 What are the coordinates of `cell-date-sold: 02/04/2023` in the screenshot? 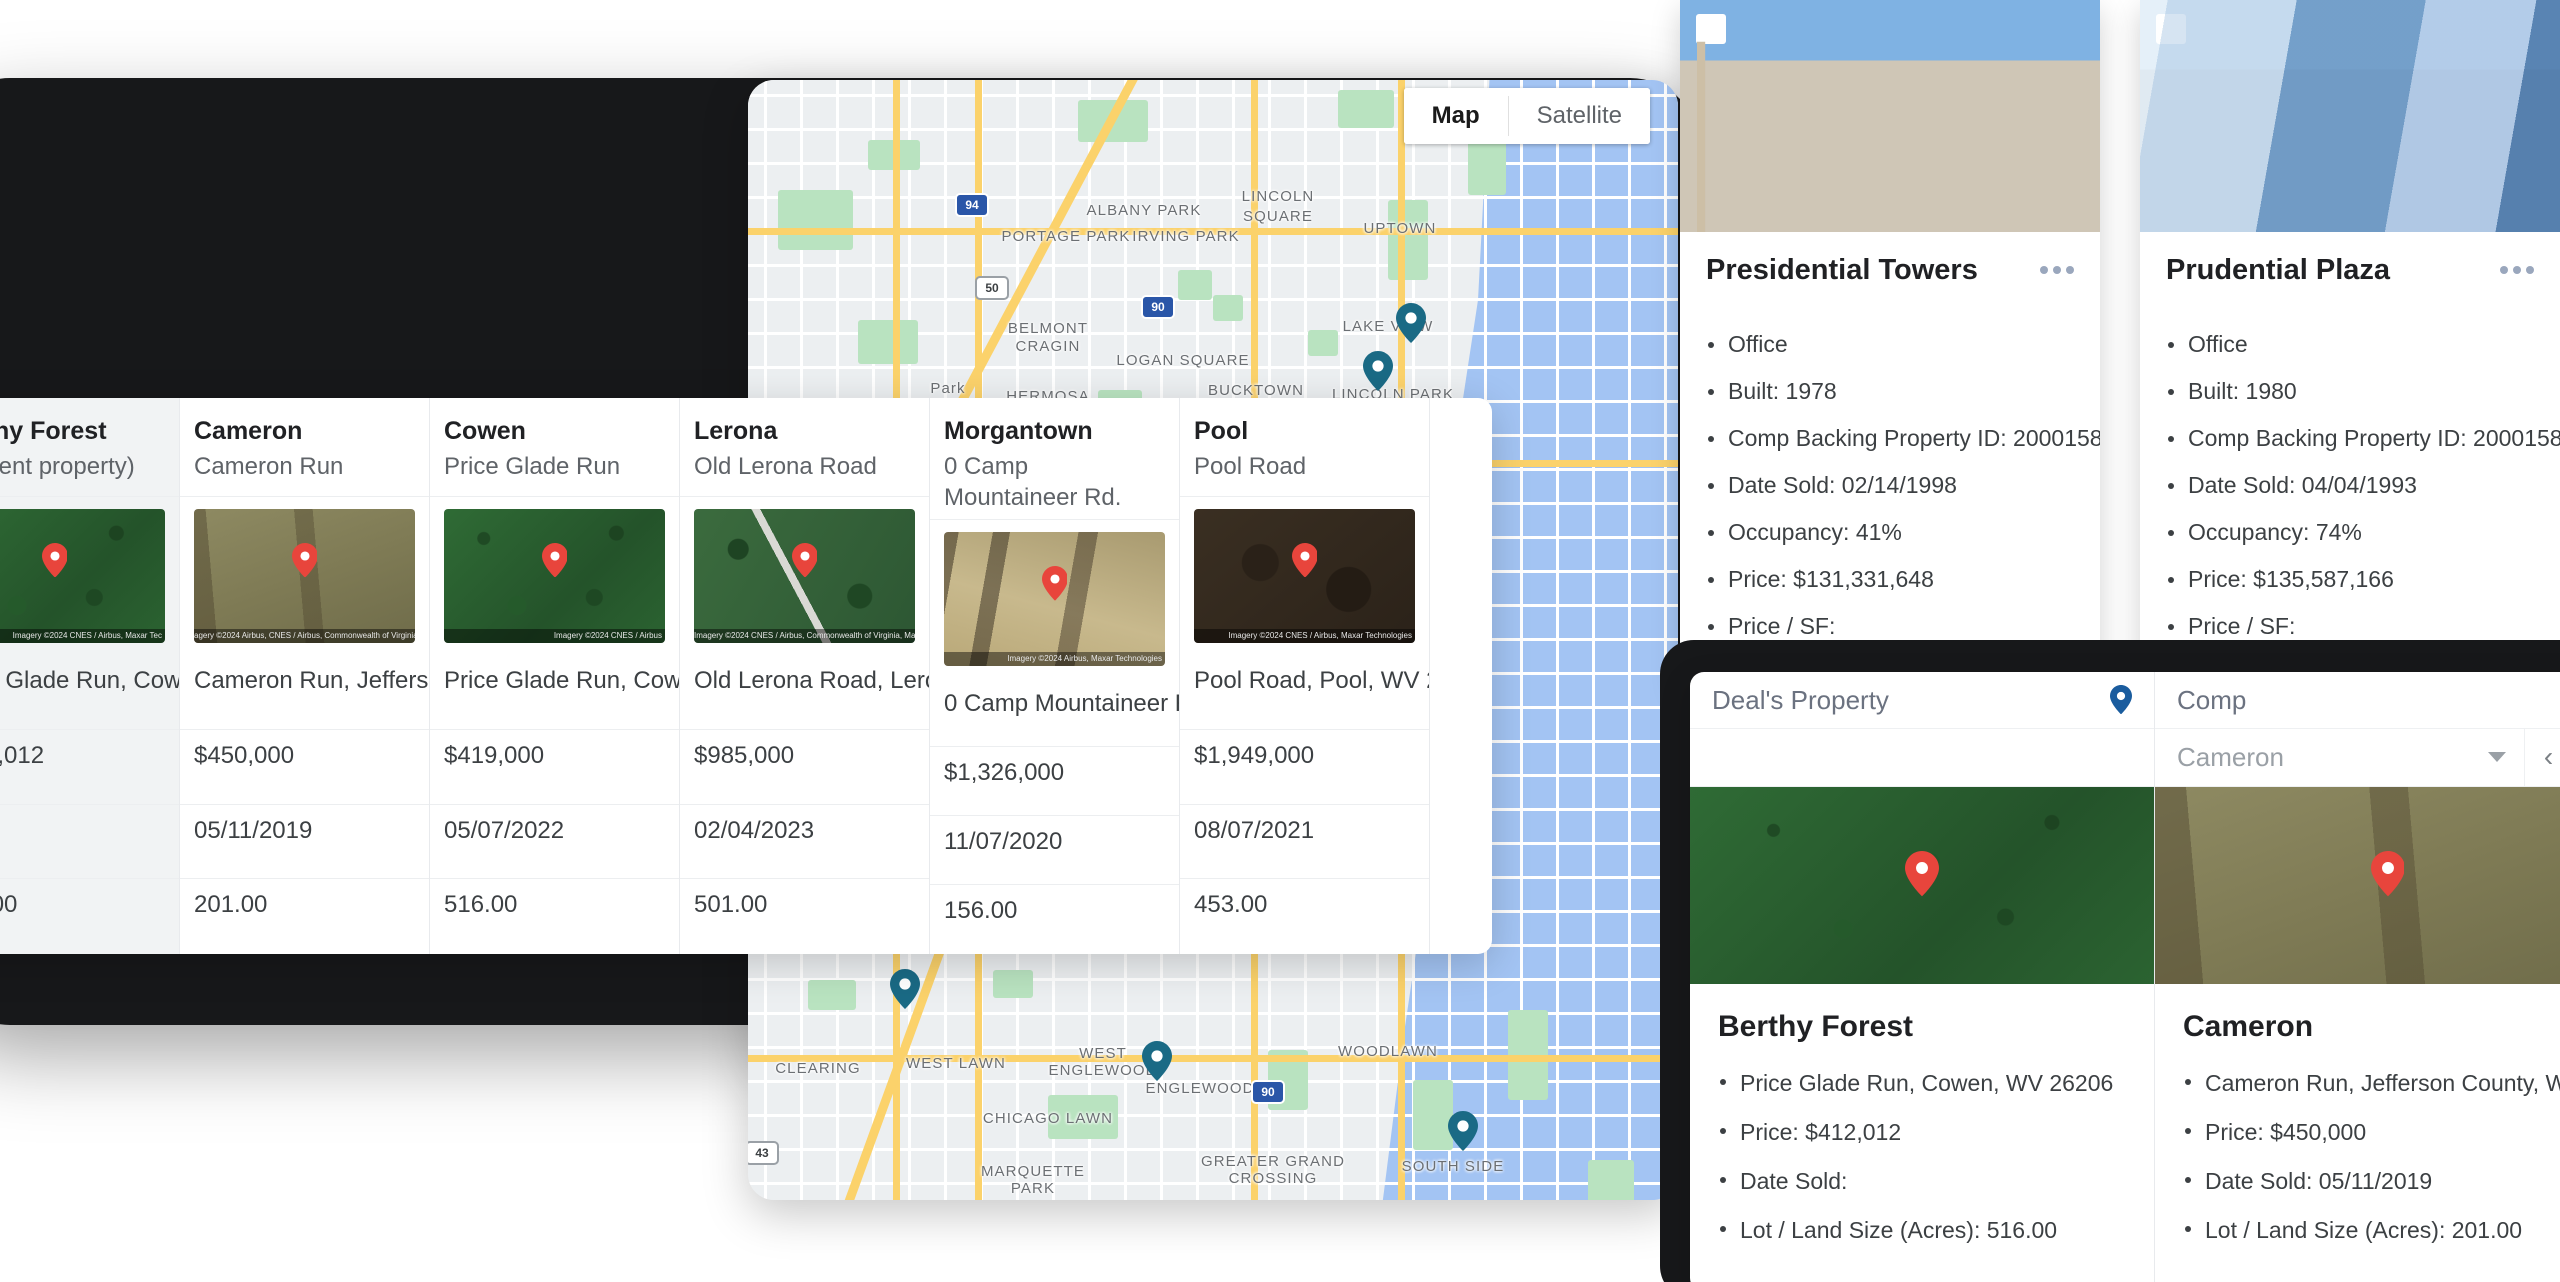 It's located at (804, 842).